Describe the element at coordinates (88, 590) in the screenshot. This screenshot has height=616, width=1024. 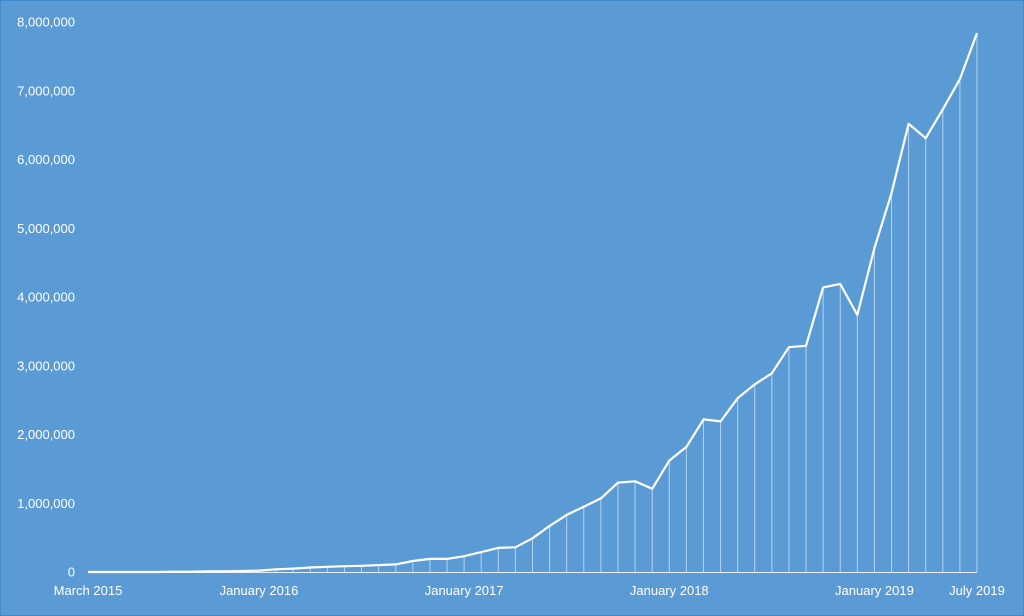
I see `x-tick-label: March 2015` at that location.